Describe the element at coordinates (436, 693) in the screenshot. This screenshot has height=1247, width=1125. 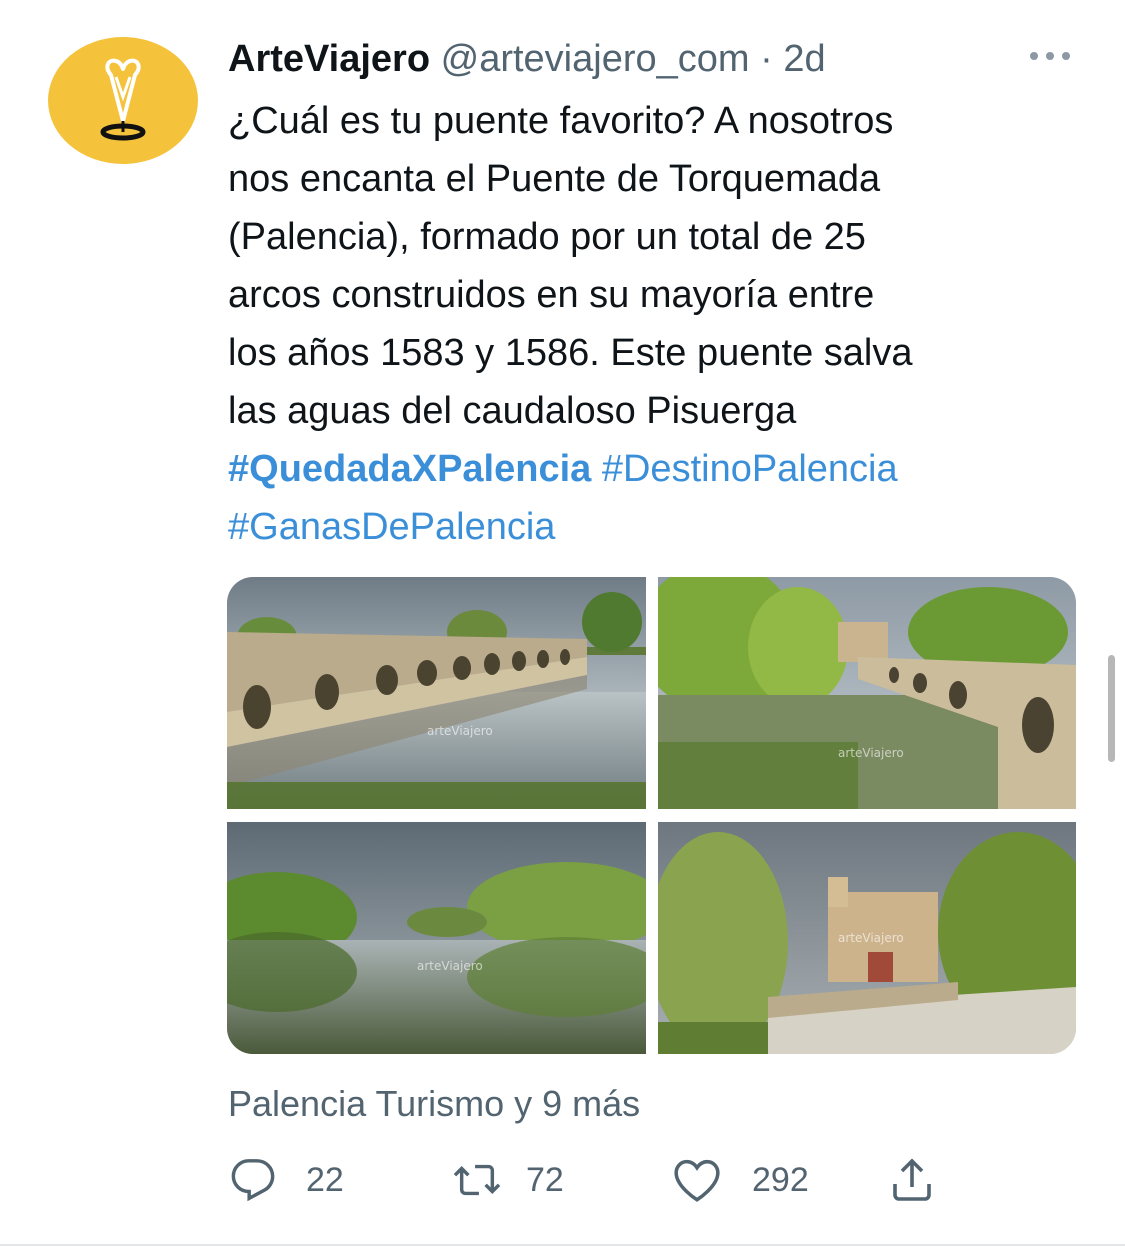
I see `photo-bridge-1: arteViajero` at that location.